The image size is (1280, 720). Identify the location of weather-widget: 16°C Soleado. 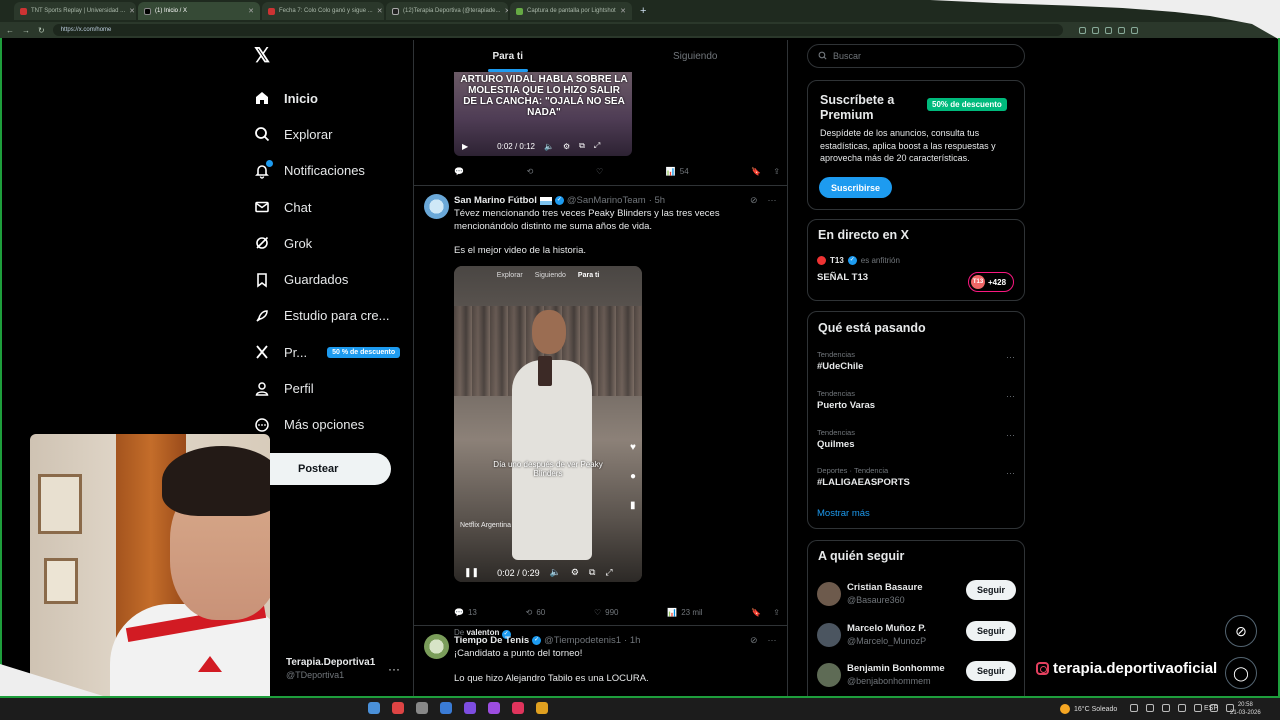
(1088, 709).